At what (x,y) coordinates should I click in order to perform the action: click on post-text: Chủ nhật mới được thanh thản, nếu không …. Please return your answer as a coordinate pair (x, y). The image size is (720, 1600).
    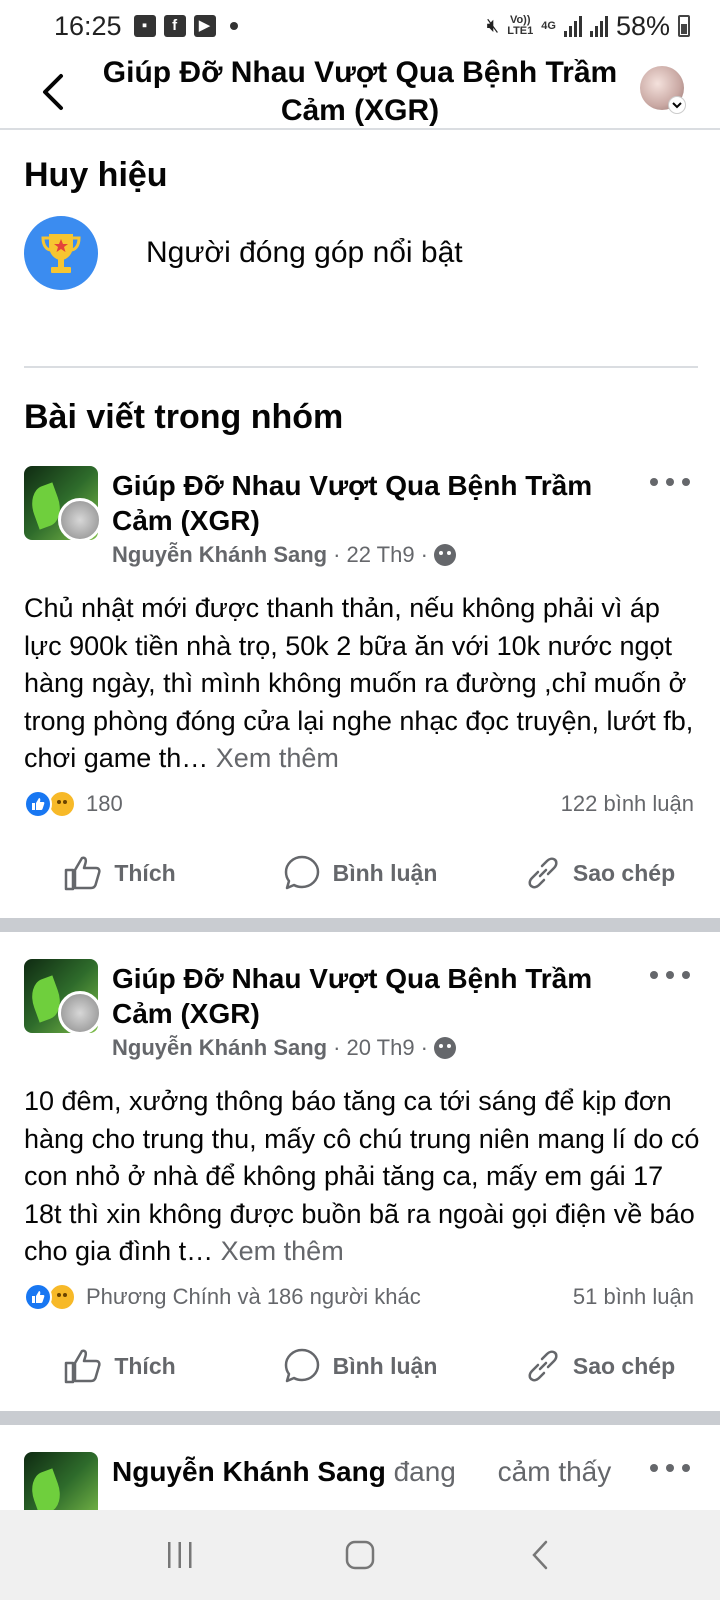
    Looking at the image, I should click on (359, 683).